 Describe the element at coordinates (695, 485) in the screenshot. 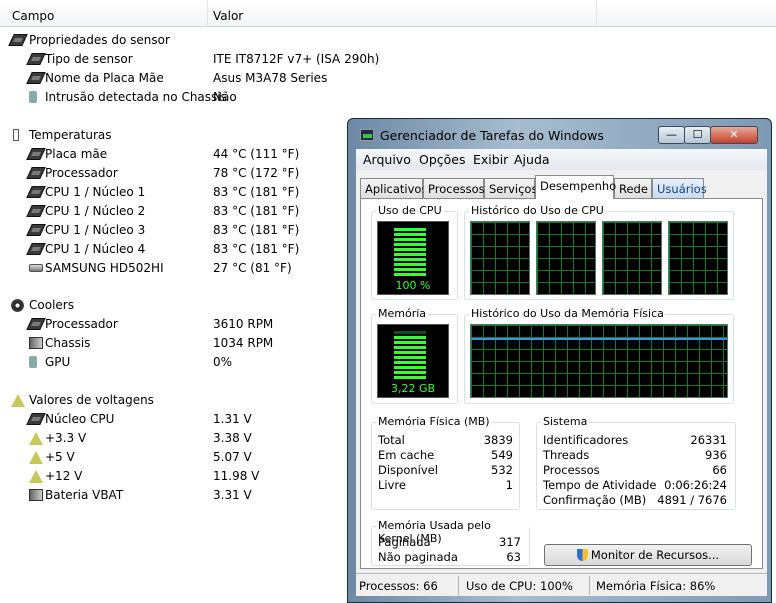

I see `sys-uptime-value: 0:06:26:24` at that location.